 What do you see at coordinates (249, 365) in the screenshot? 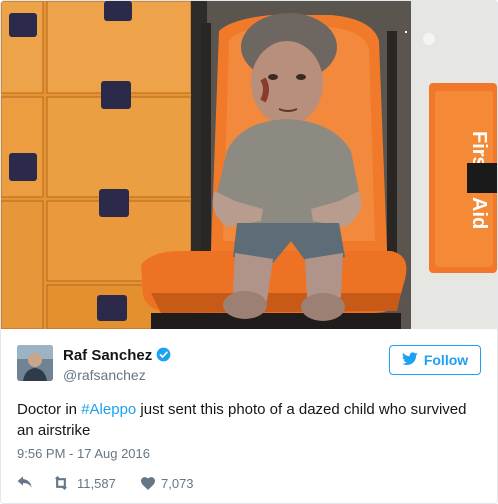
I see `tweet-header: Raf Sanchez @rafsanchez Follow` at bounding box center [249, 365].